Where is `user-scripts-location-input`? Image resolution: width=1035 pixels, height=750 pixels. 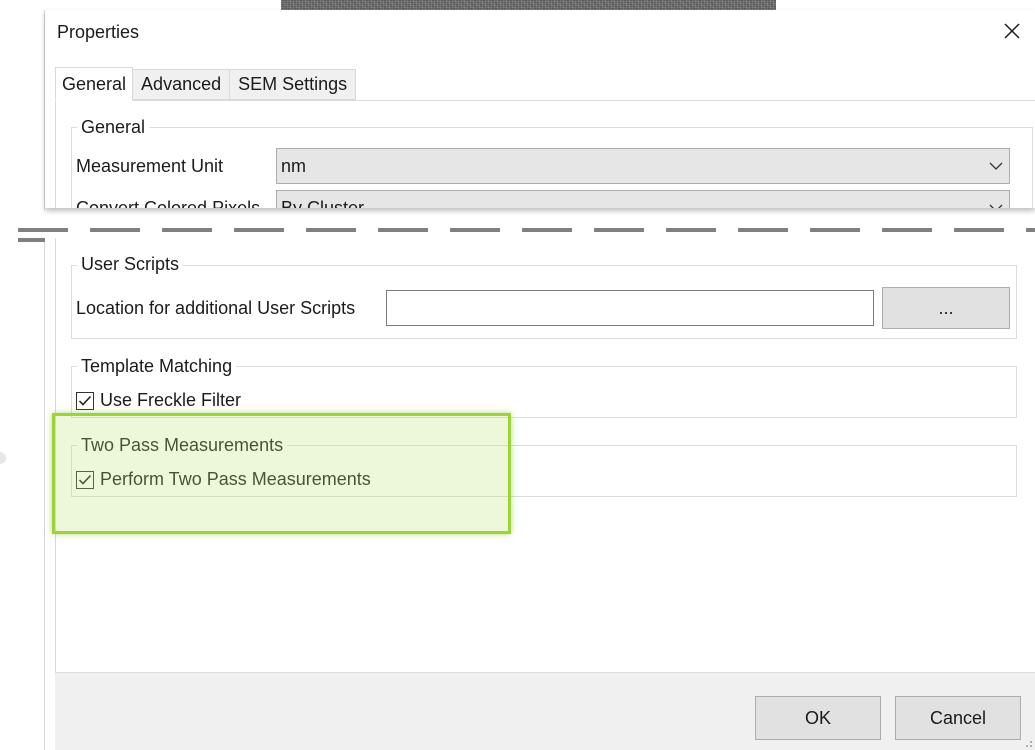
user-scripts-location-input is located at coordinates (630, 308).